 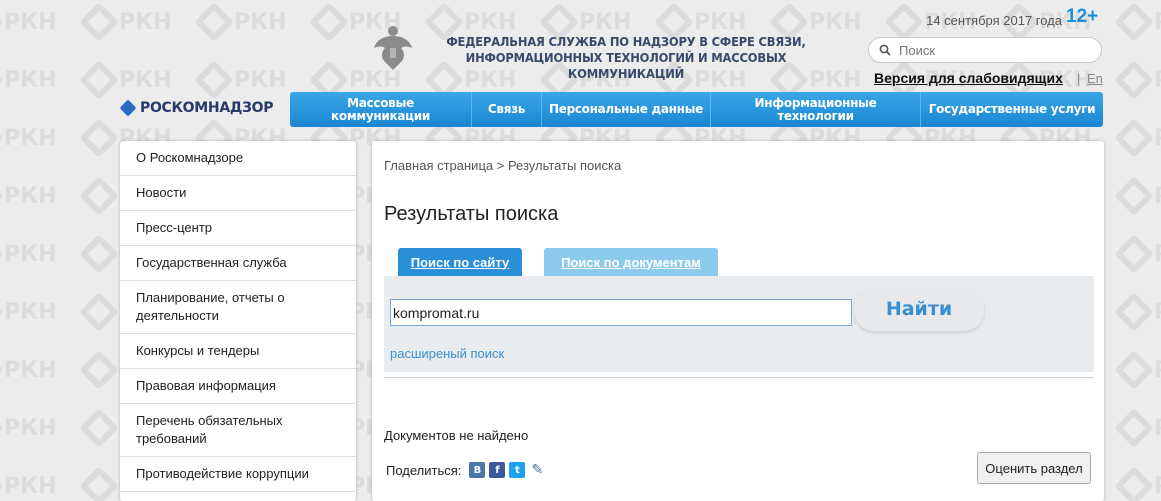 I want to click on sidebar-item-press-center: Пресс-центр, so click(x=238, y=228).